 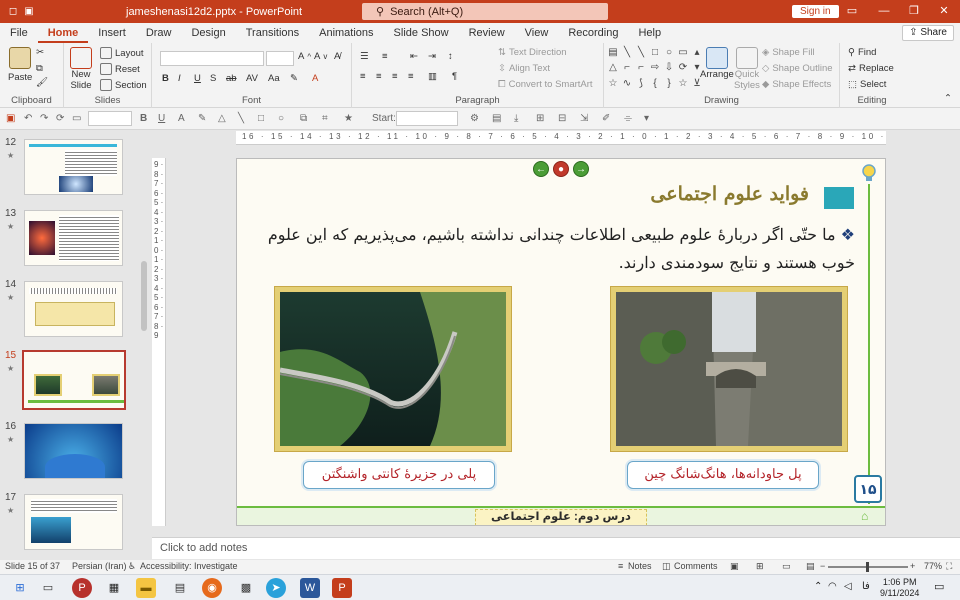 I want to click on align-left-icon: ≡, so click(x=363, y=76).